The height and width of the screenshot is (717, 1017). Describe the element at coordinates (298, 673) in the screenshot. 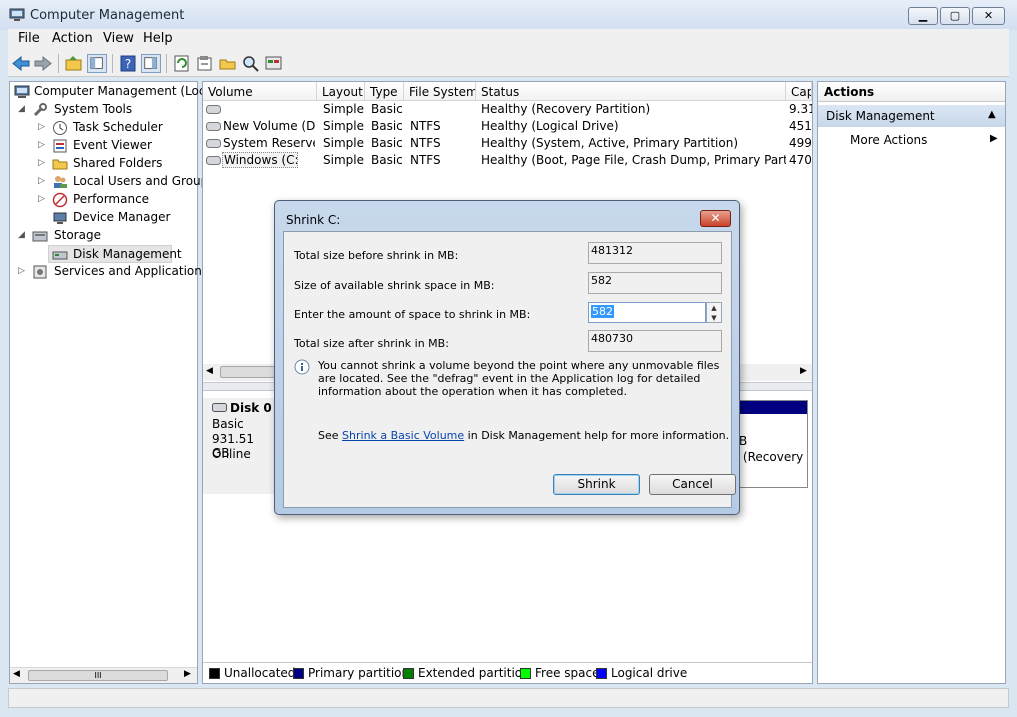

I see `legend-swatch-primary` at that location.